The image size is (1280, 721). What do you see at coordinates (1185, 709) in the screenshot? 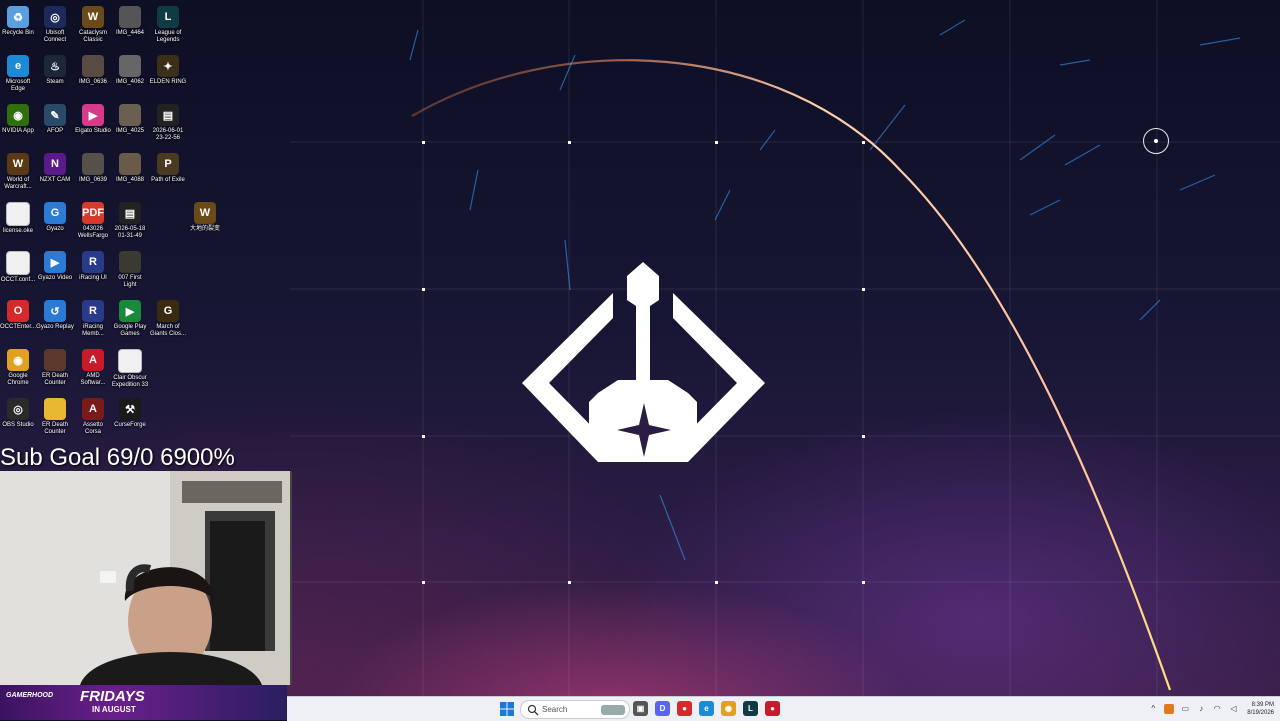
I see `network-icon: ▭` at bounding box center [1185, 709].